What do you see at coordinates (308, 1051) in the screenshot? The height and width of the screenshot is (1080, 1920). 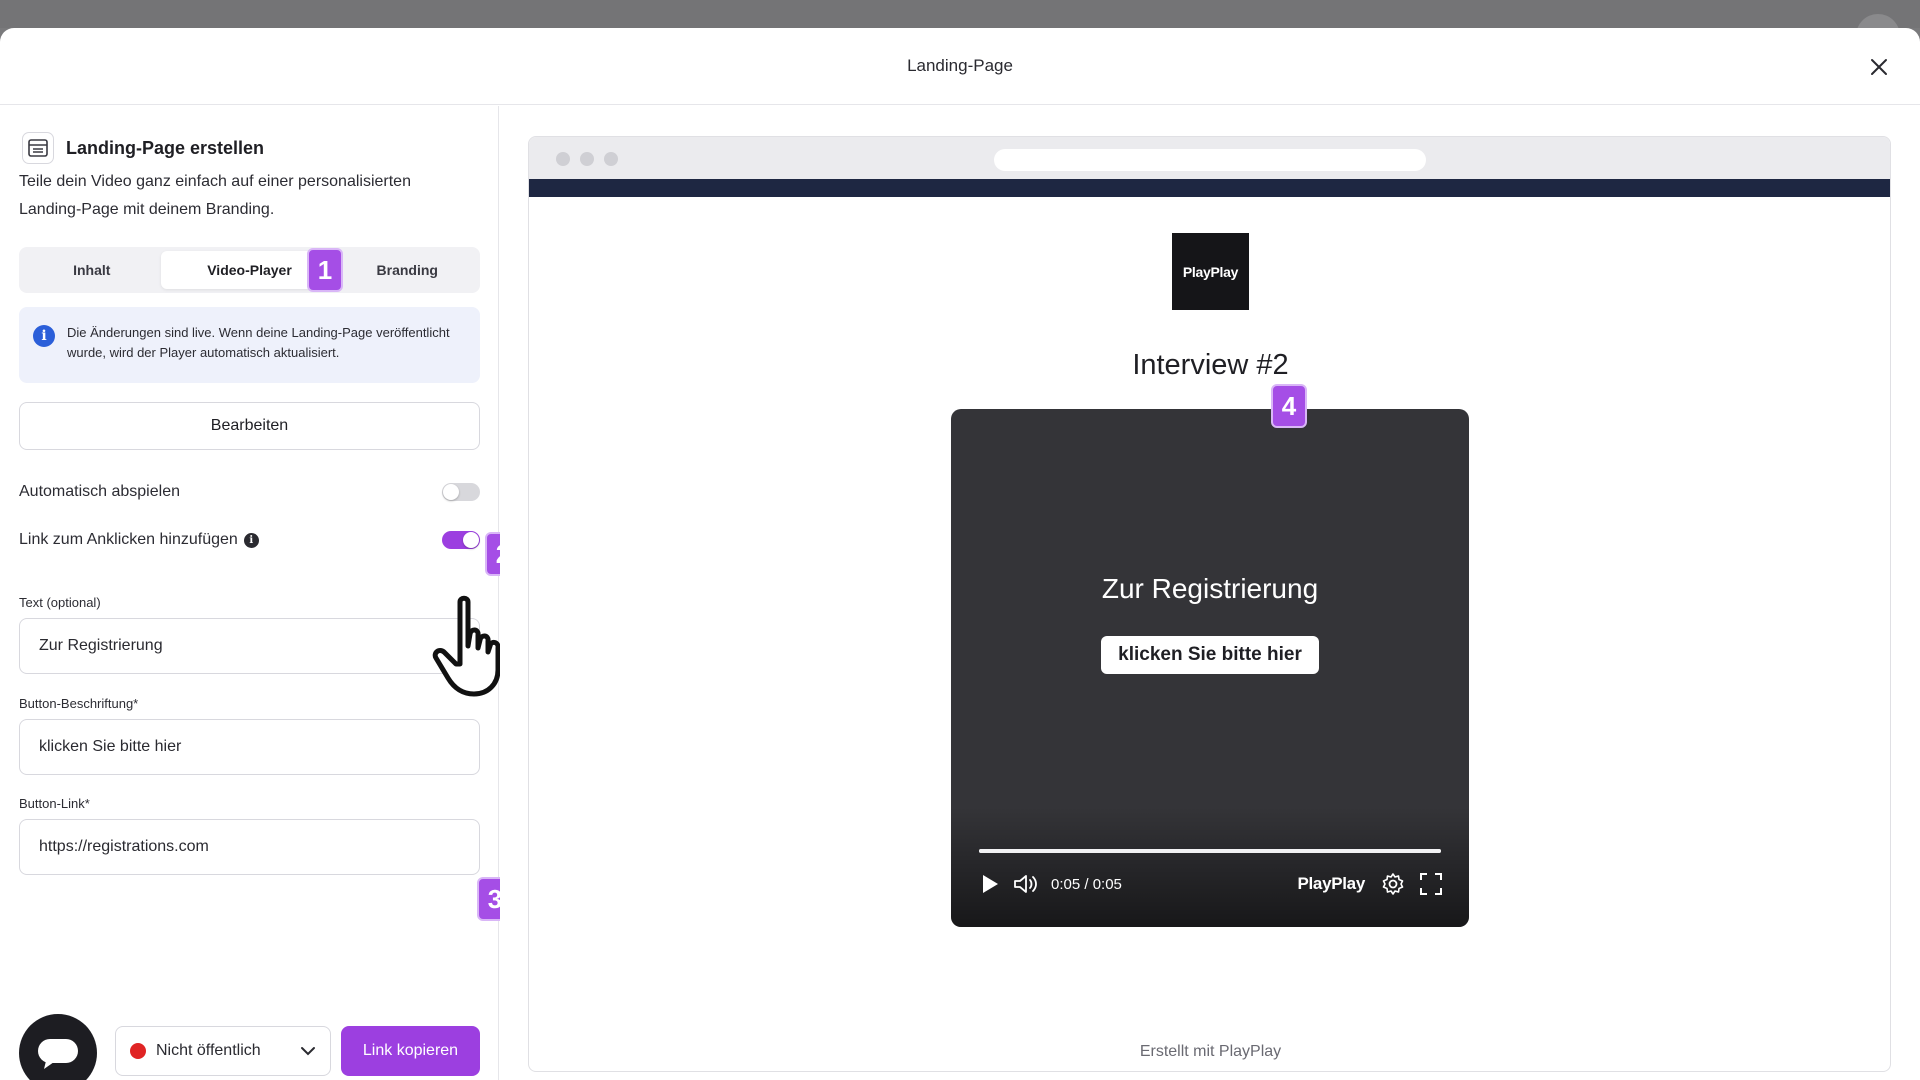 I see `chevron-down-icon` at bounding box center [308, 1051].